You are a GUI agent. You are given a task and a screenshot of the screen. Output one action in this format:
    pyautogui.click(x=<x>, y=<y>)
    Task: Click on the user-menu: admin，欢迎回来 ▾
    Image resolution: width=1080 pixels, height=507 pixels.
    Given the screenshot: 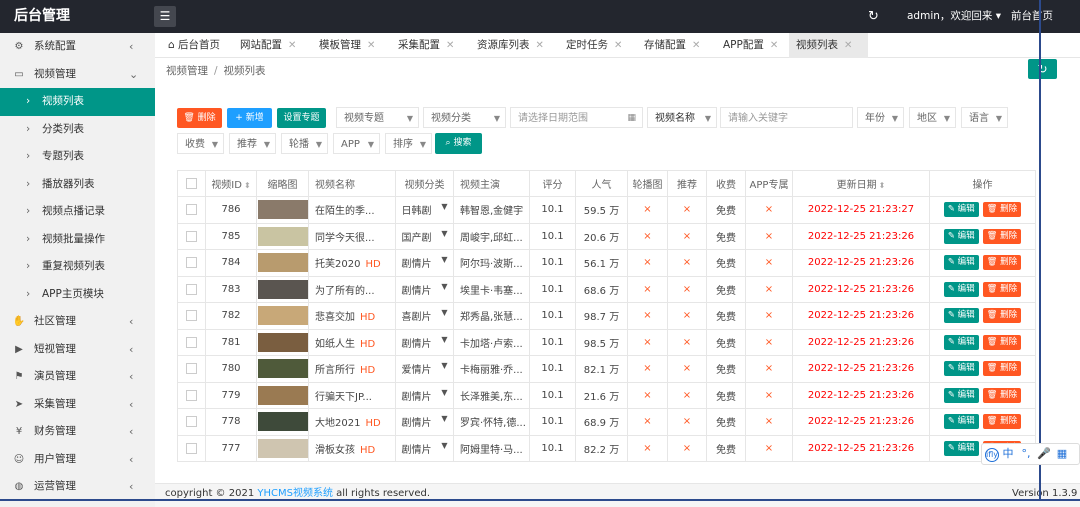 What is the action you would take?
    pyautogui.click(x=954, y=16)
    